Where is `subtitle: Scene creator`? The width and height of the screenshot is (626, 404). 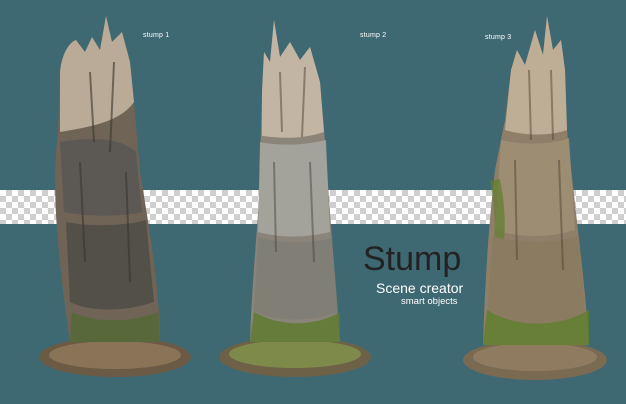
subtitle: Scene creator is located at coordinates (420, 288).